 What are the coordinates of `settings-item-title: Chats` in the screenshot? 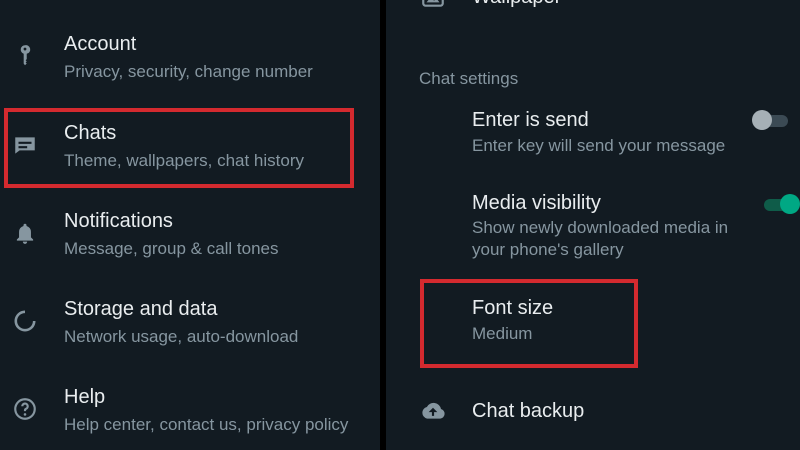 It's located at (90, 133).